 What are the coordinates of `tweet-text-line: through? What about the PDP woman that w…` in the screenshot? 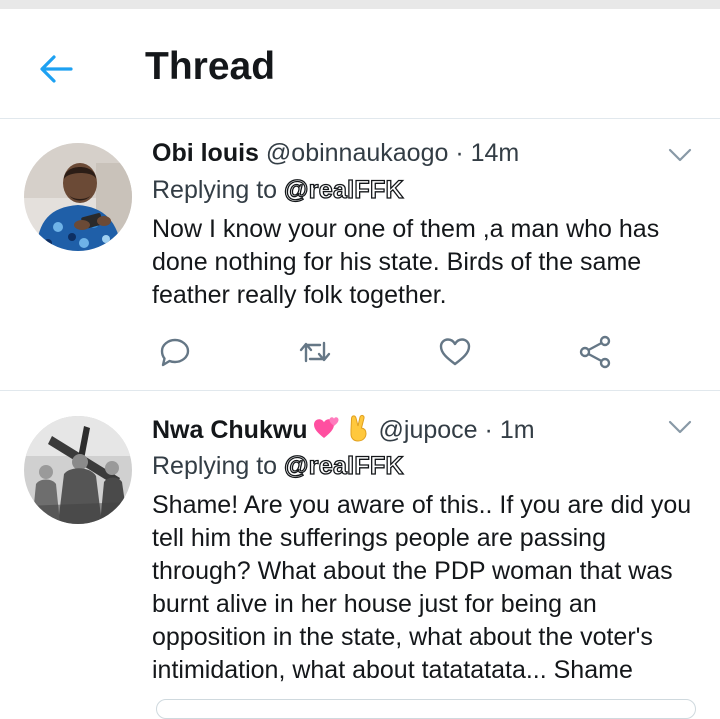 It's located at (412, 571).